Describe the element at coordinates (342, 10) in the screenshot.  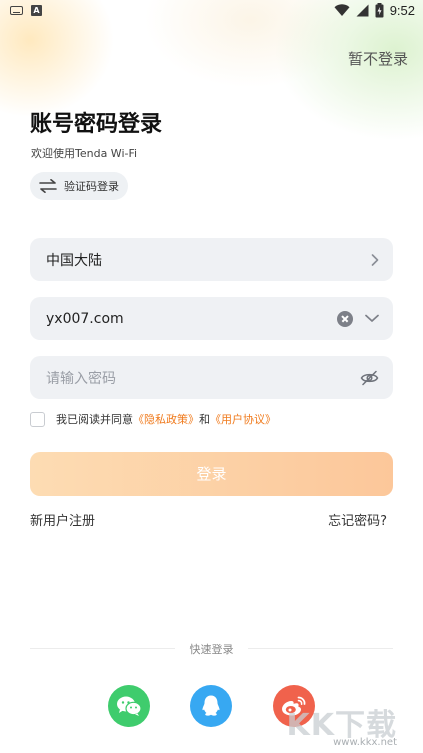
I see `wifi-icon` at that location.